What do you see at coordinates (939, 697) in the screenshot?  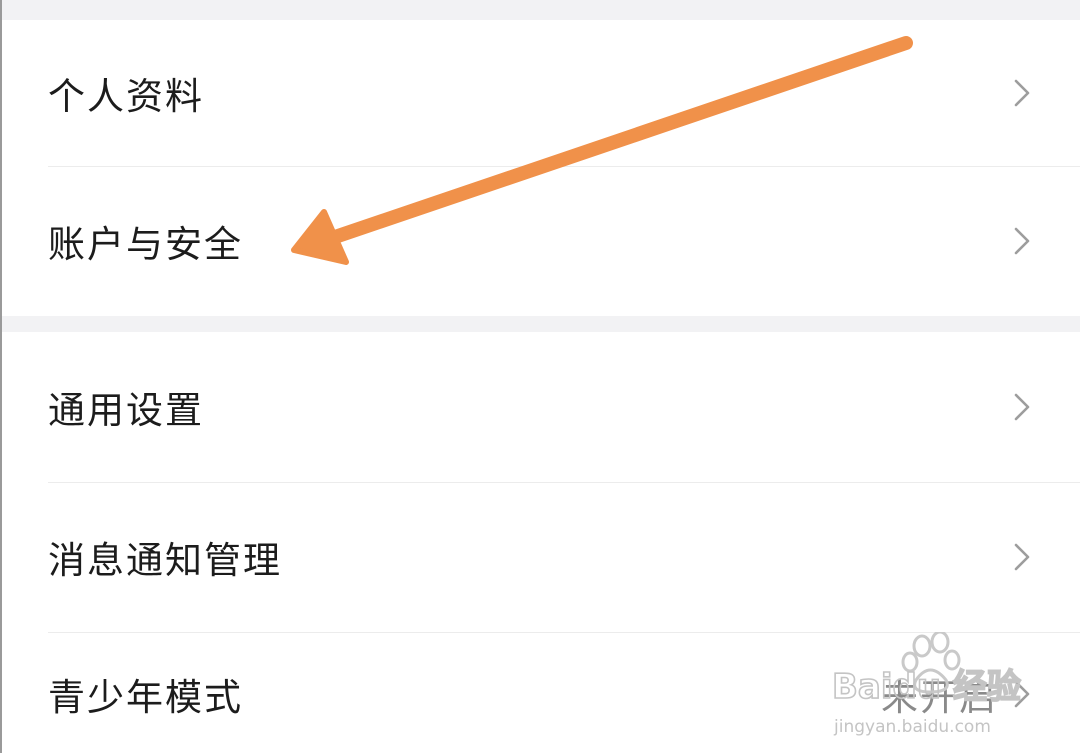 I see `youth-mode-status: 未开启` at bounding box center [939, 697].